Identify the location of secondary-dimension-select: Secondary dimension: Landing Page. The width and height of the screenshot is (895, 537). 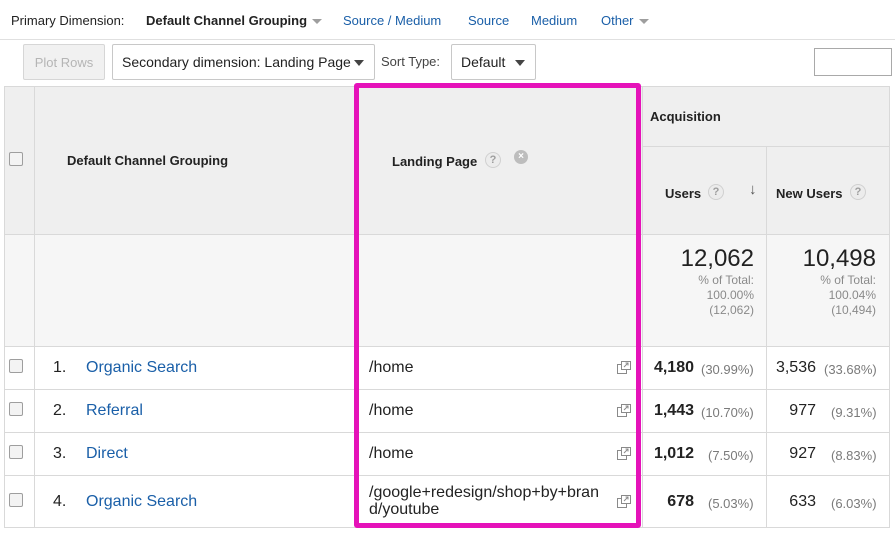
(243, 62).